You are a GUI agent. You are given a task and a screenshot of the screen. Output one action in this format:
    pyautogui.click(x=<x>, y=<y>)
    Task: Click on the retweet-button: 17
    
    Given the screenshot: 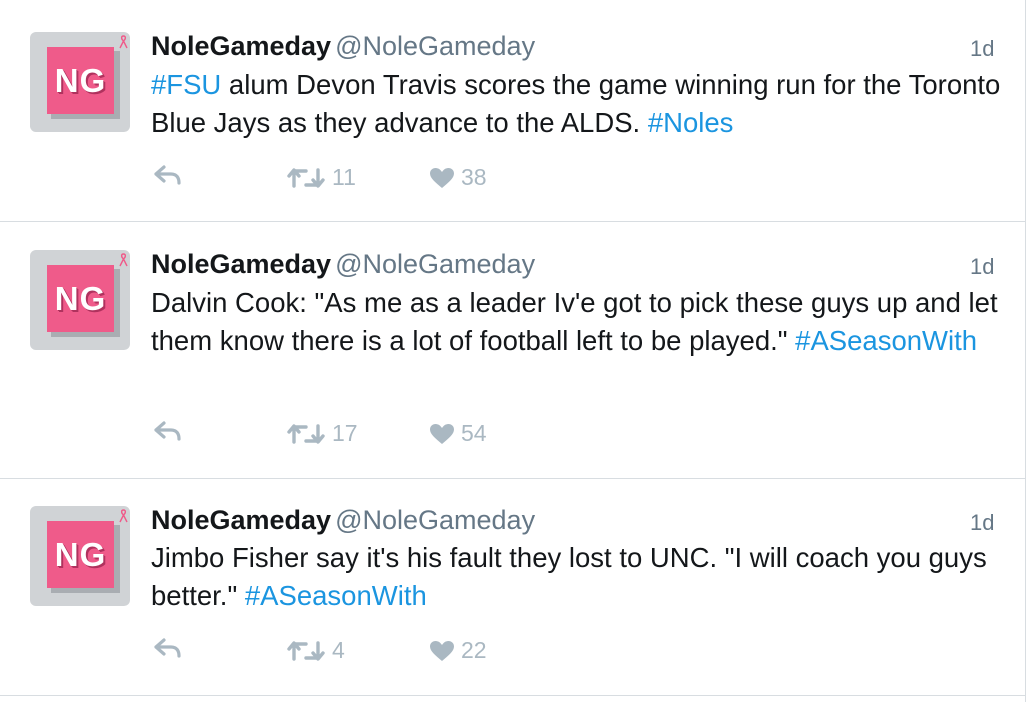 What is the action you would take?
    pyautogui.click(x=322, y=433)
    